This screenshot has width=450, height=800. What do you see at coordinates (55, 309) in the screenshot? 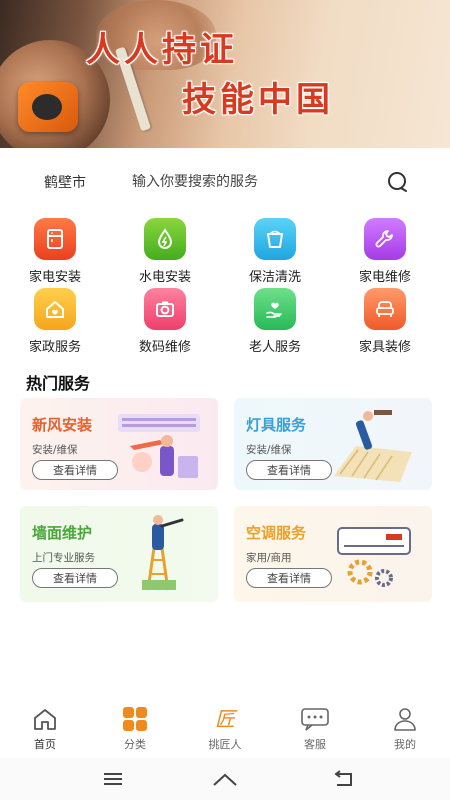
I see `house-icon` at bounding box center [55, 309].